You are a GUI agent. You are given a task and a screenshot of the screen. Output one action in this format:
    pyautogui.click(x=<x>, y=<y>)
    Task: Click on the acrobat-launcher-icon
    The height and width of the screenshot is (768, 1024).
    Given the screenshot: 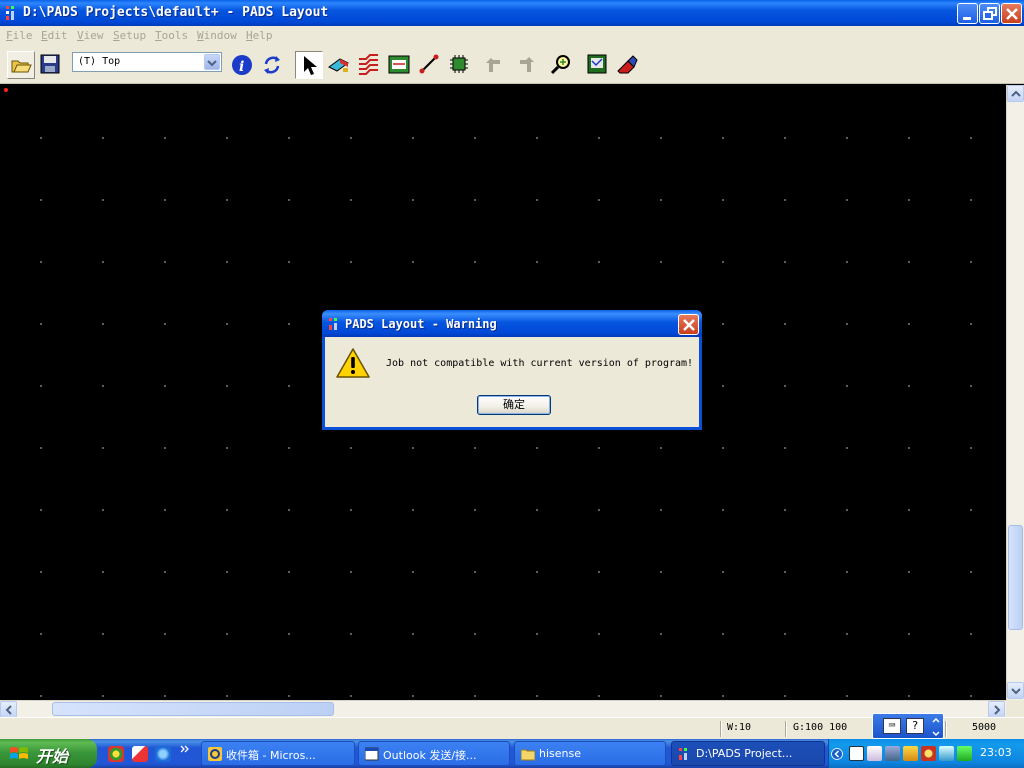 What is the action you would take?
    pyautogui.click(x=140, y=754)
    